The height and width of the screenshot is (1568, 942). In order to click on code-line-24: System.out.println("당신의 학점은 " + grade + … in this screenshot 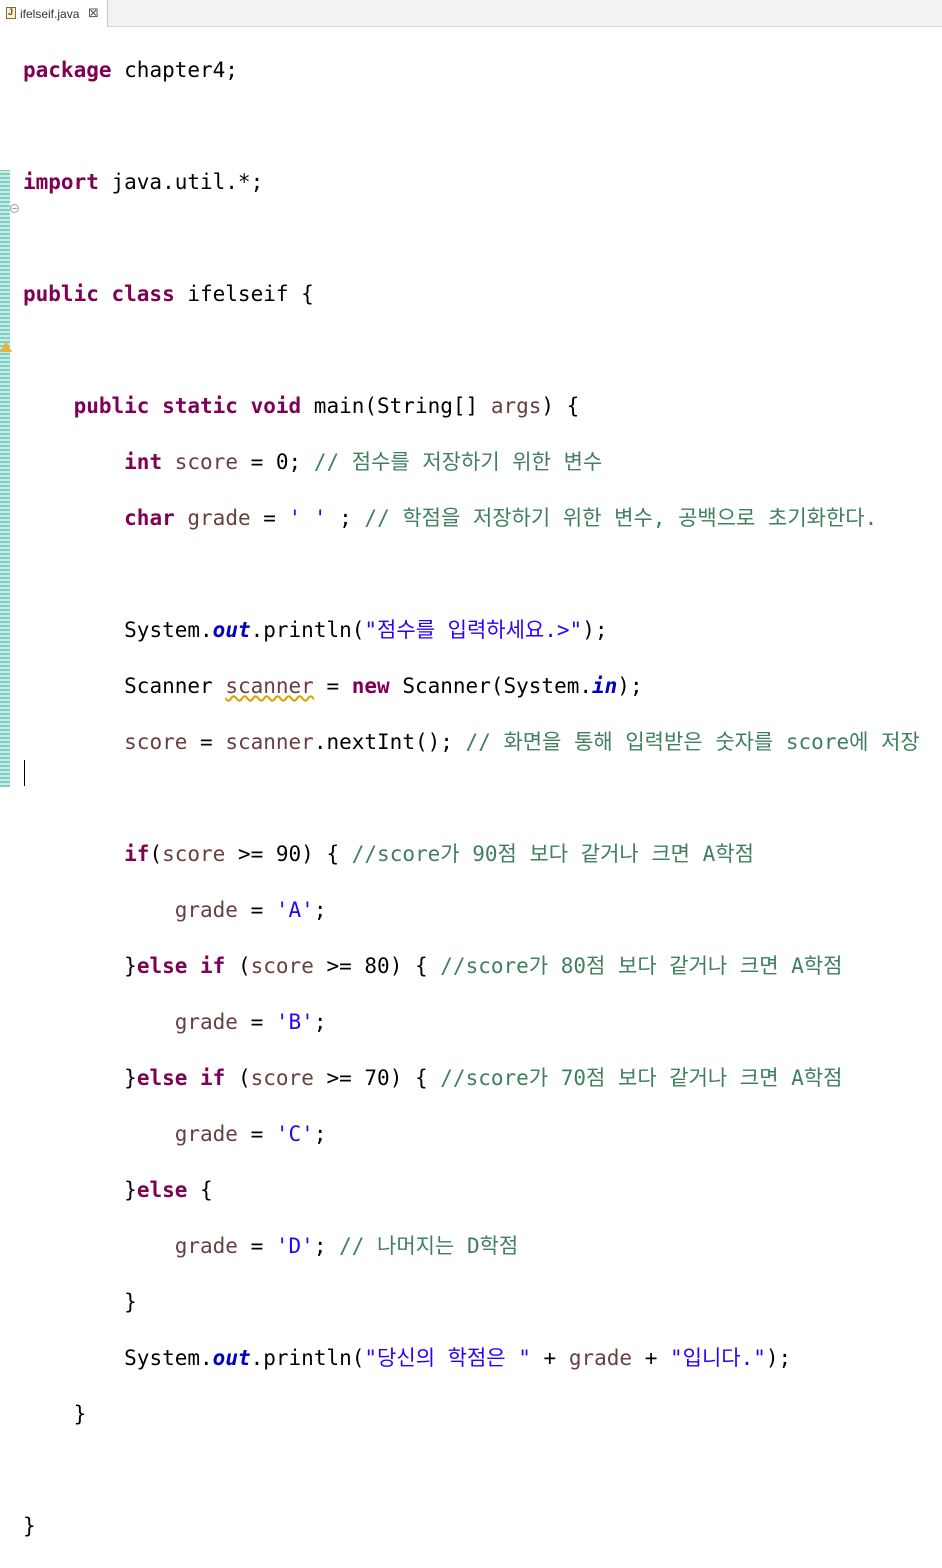, I will do `click(471, 1358)`.